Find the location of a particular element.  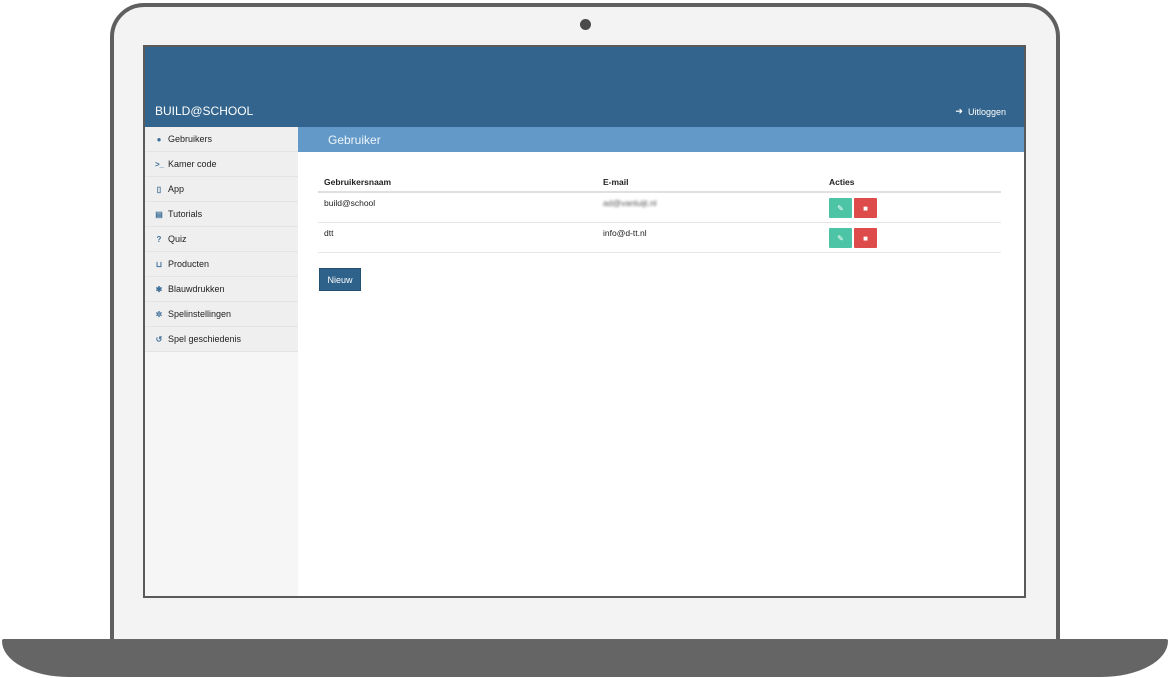

table-header-row: Gebruikersnaam E-mail Acties is located at coordinates (659, 184).